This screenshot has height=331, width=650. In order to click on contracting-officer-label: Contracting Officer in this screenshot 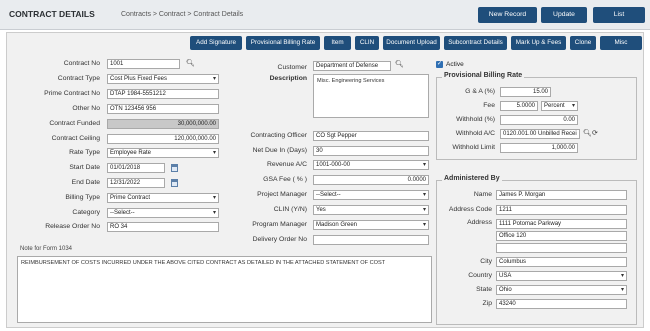, I will do `click(278, 135)`.